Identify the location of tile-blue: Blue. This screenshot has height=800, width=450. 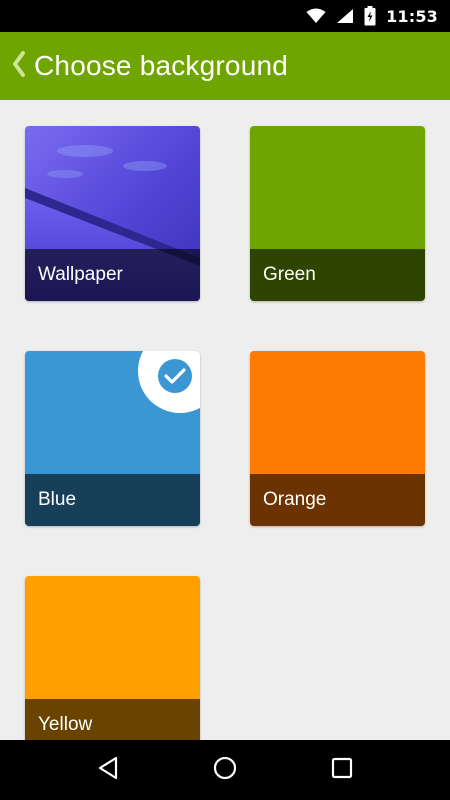
(112, 438).